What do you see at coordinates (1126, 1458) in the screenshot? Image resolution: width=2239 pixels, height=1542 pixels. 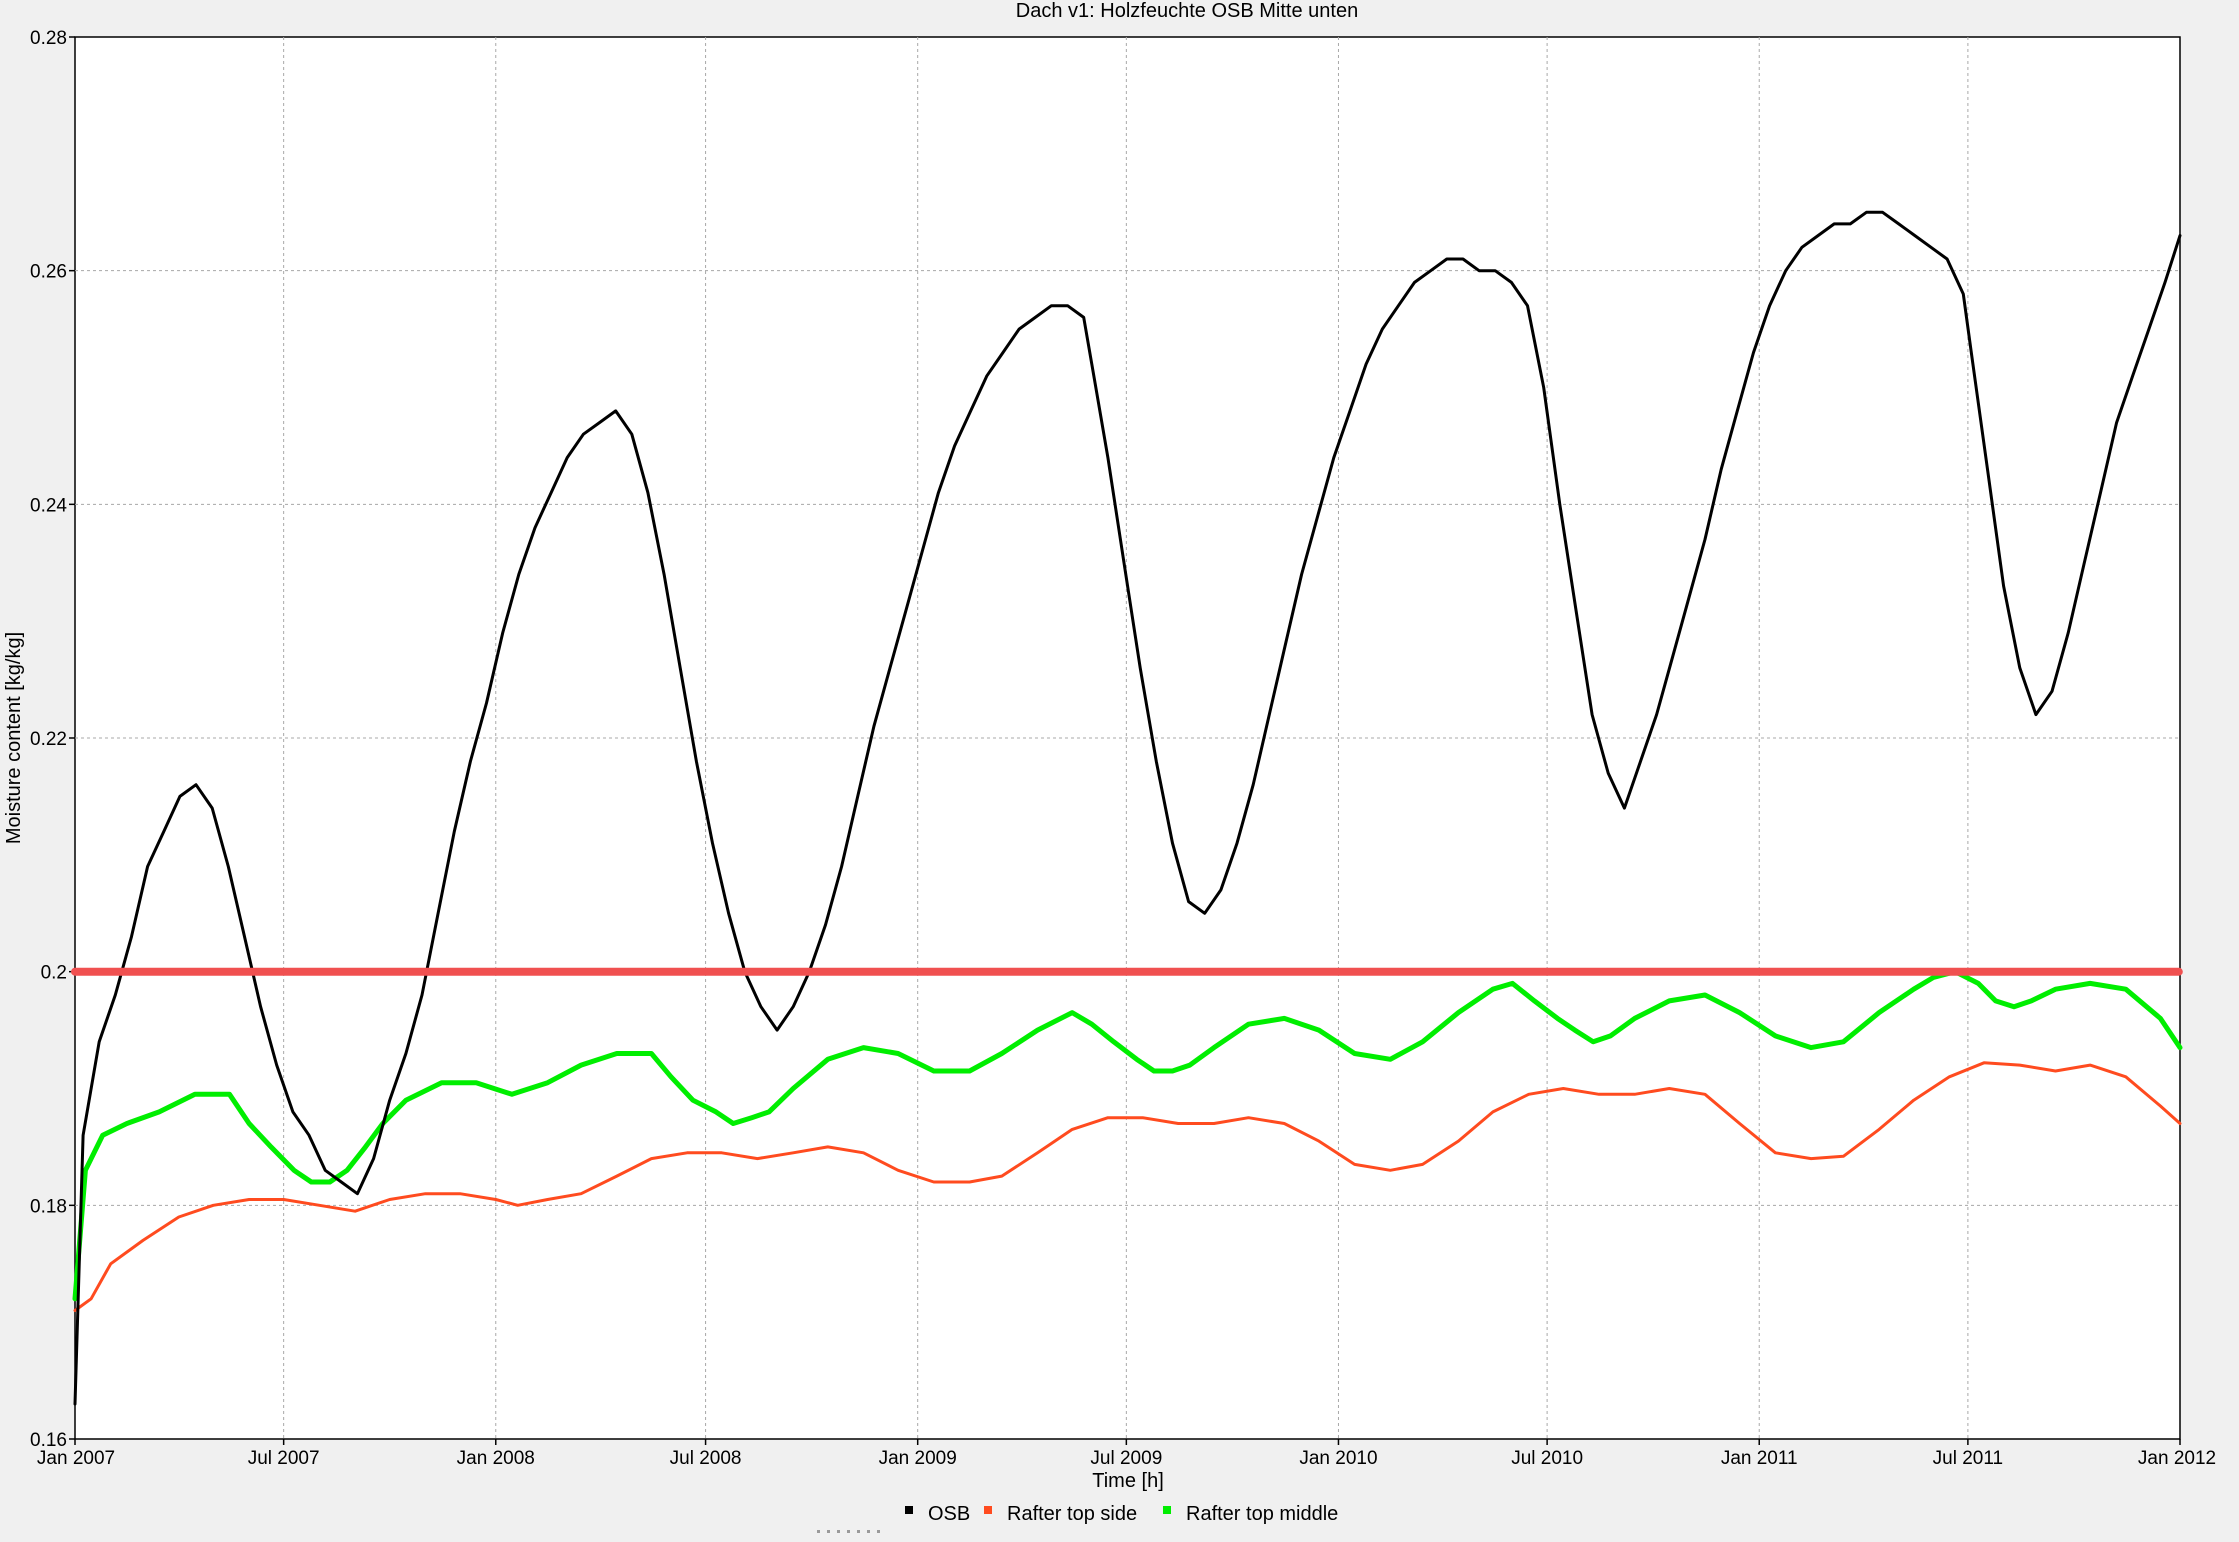 I see `x-tick-label: Jul 2009` at bounding box center [1126, 1458].